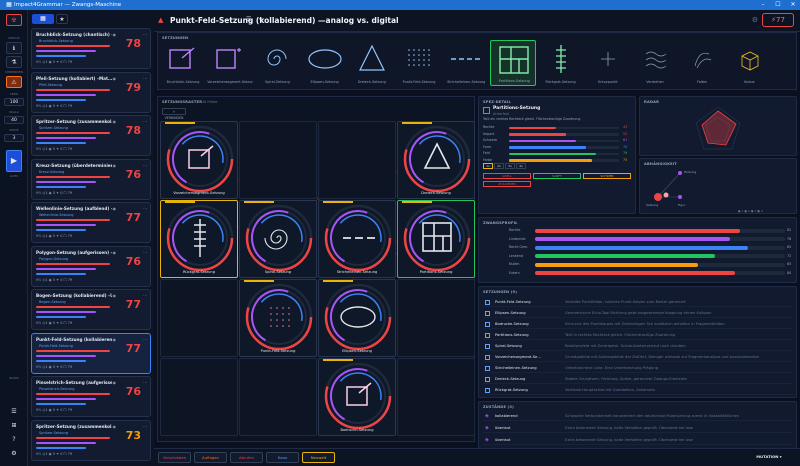 Image resolution: width=800 pixels, height=466 pixels. I want to click on seed-field: 100, so click(14, 102).